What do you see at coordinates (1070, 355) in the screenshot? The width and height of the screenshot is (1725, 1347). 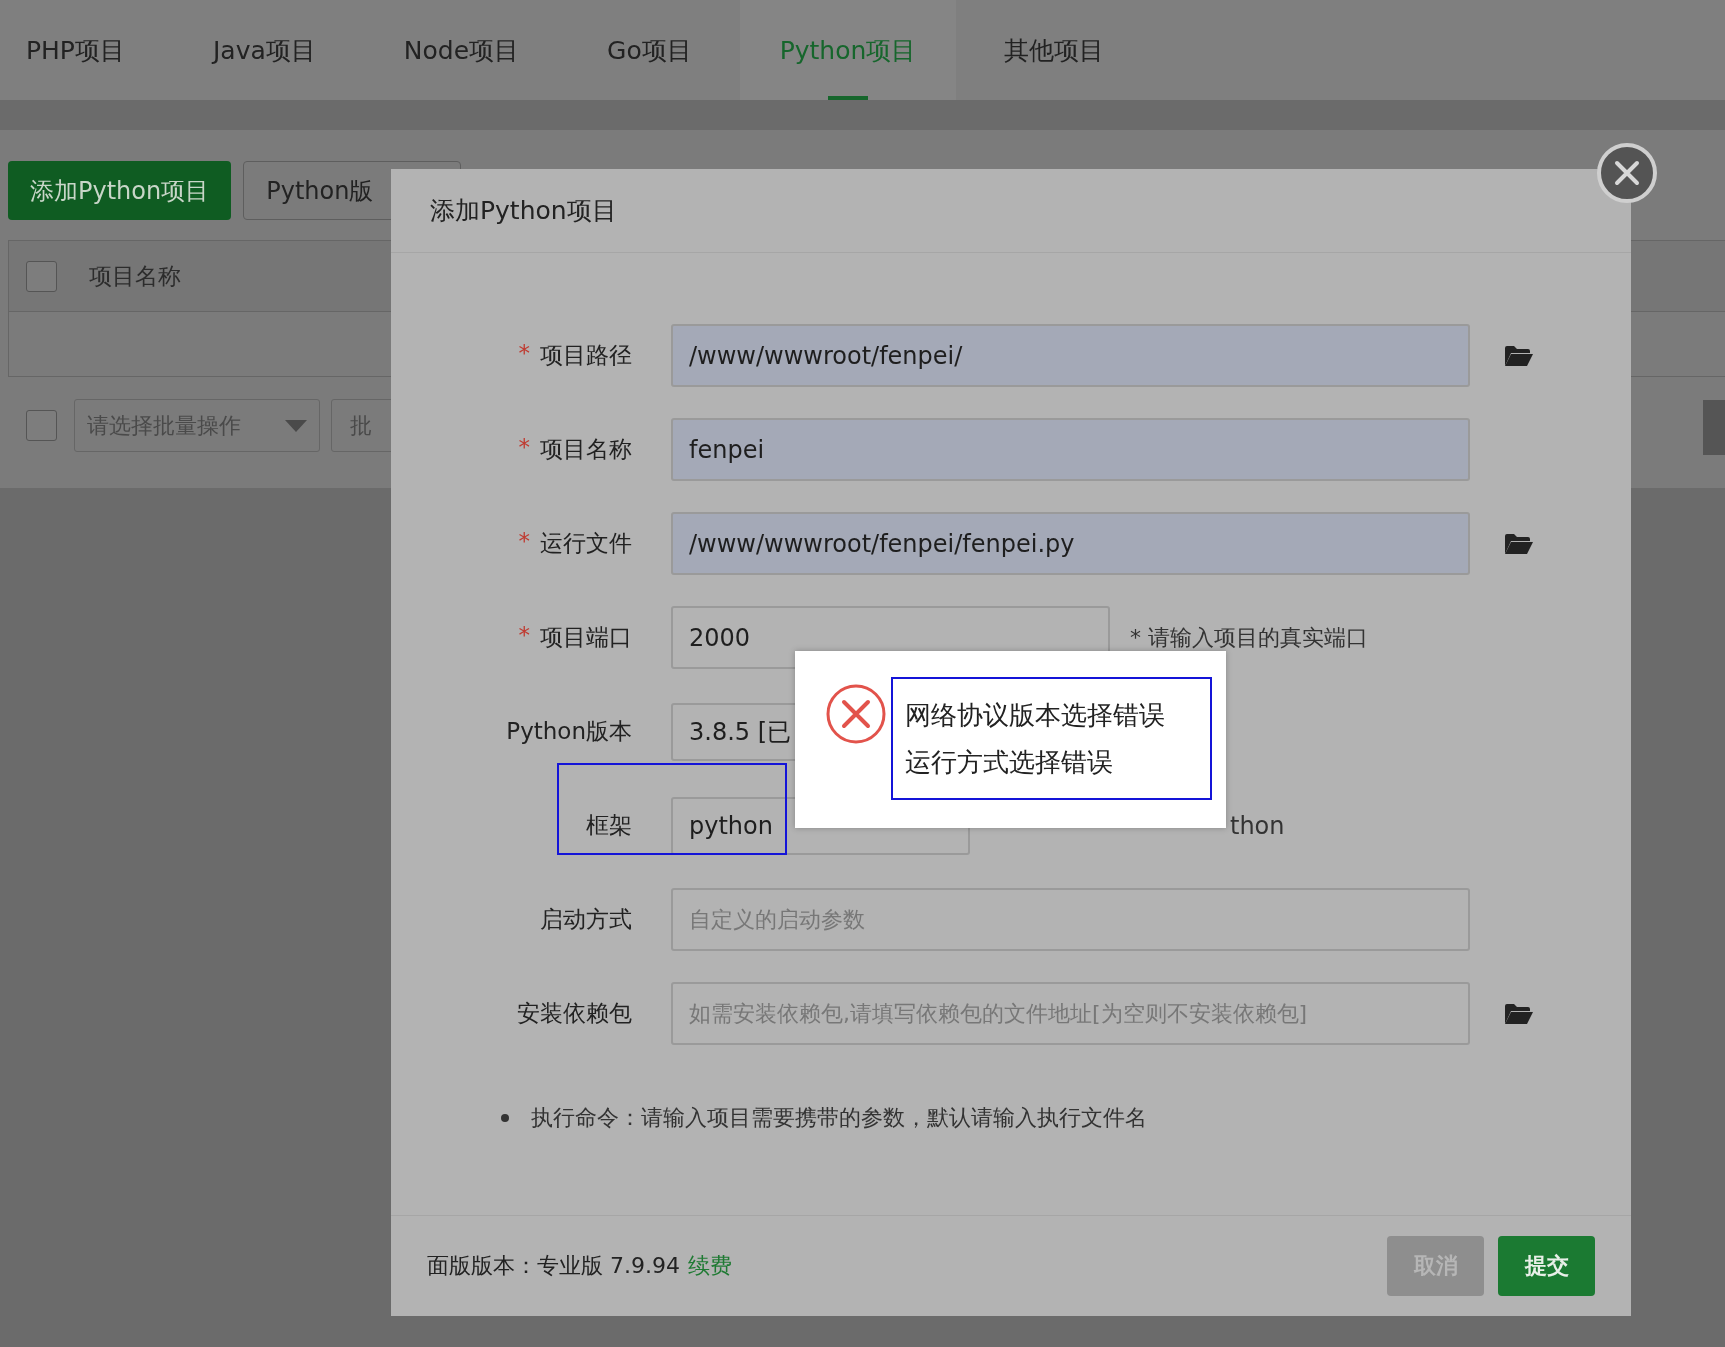 I see `input-field: /www/wwwroot/fenpei/` at bounding box center [1070, 355].